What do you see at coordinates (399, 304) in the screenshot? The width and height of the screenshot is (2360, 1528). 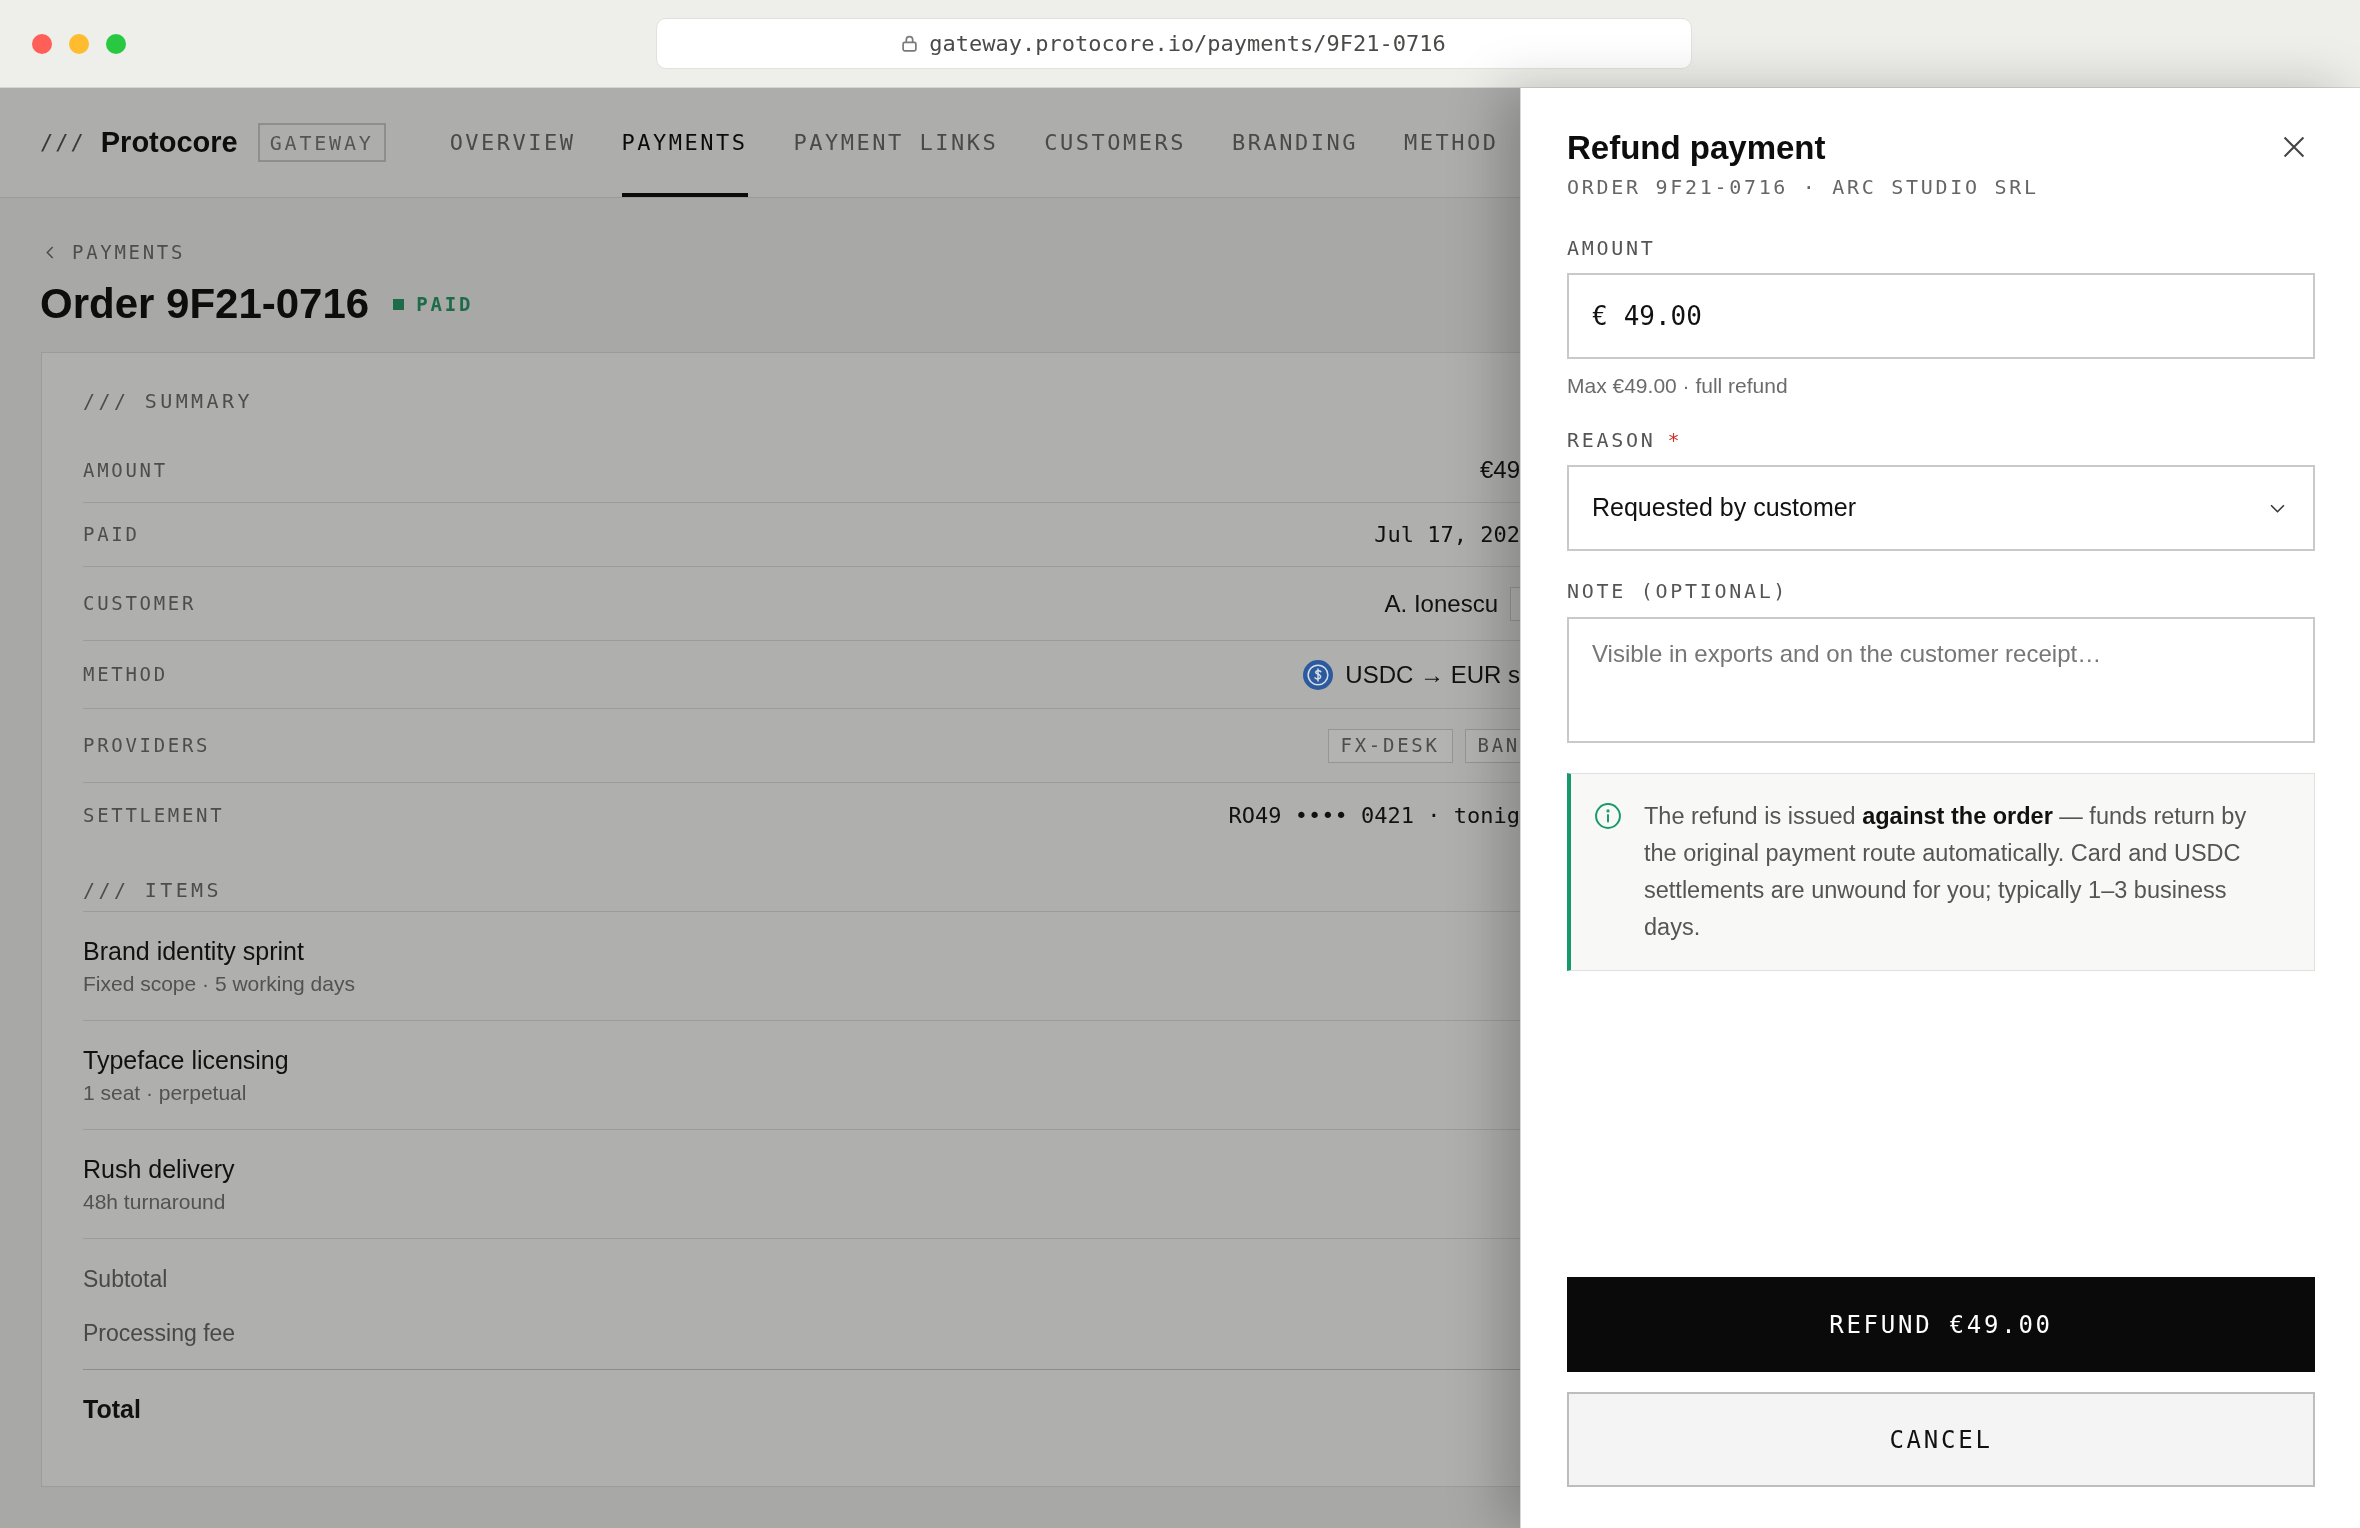 I see `status-square-icon` at bounding box center [399, 304].